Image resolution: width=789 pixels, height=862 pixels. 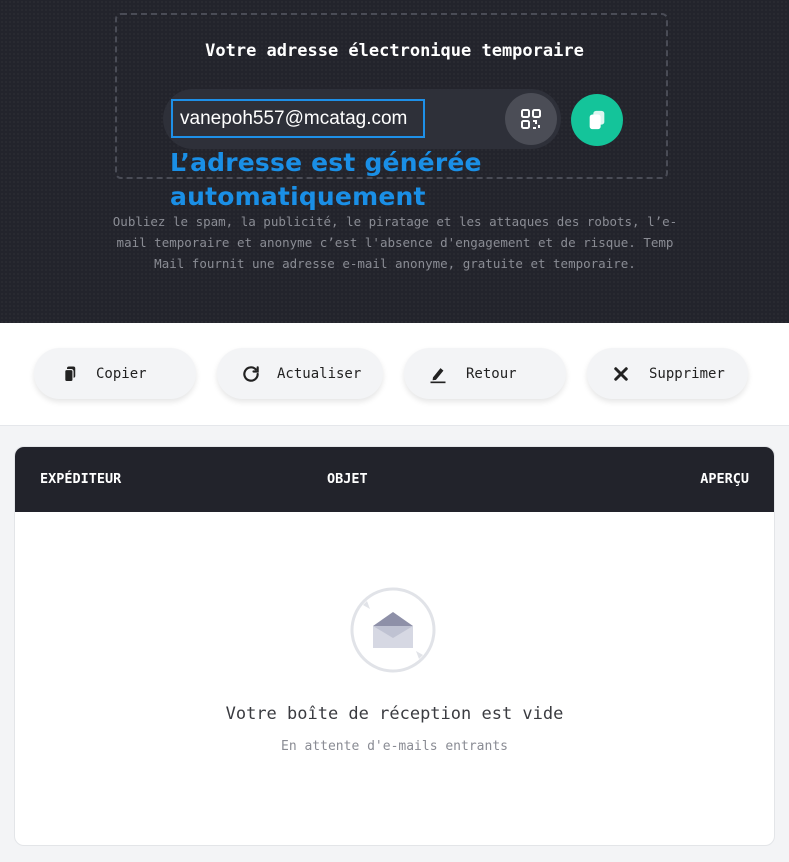 I want to click on refresh-icon, so click(x=251, y=374).